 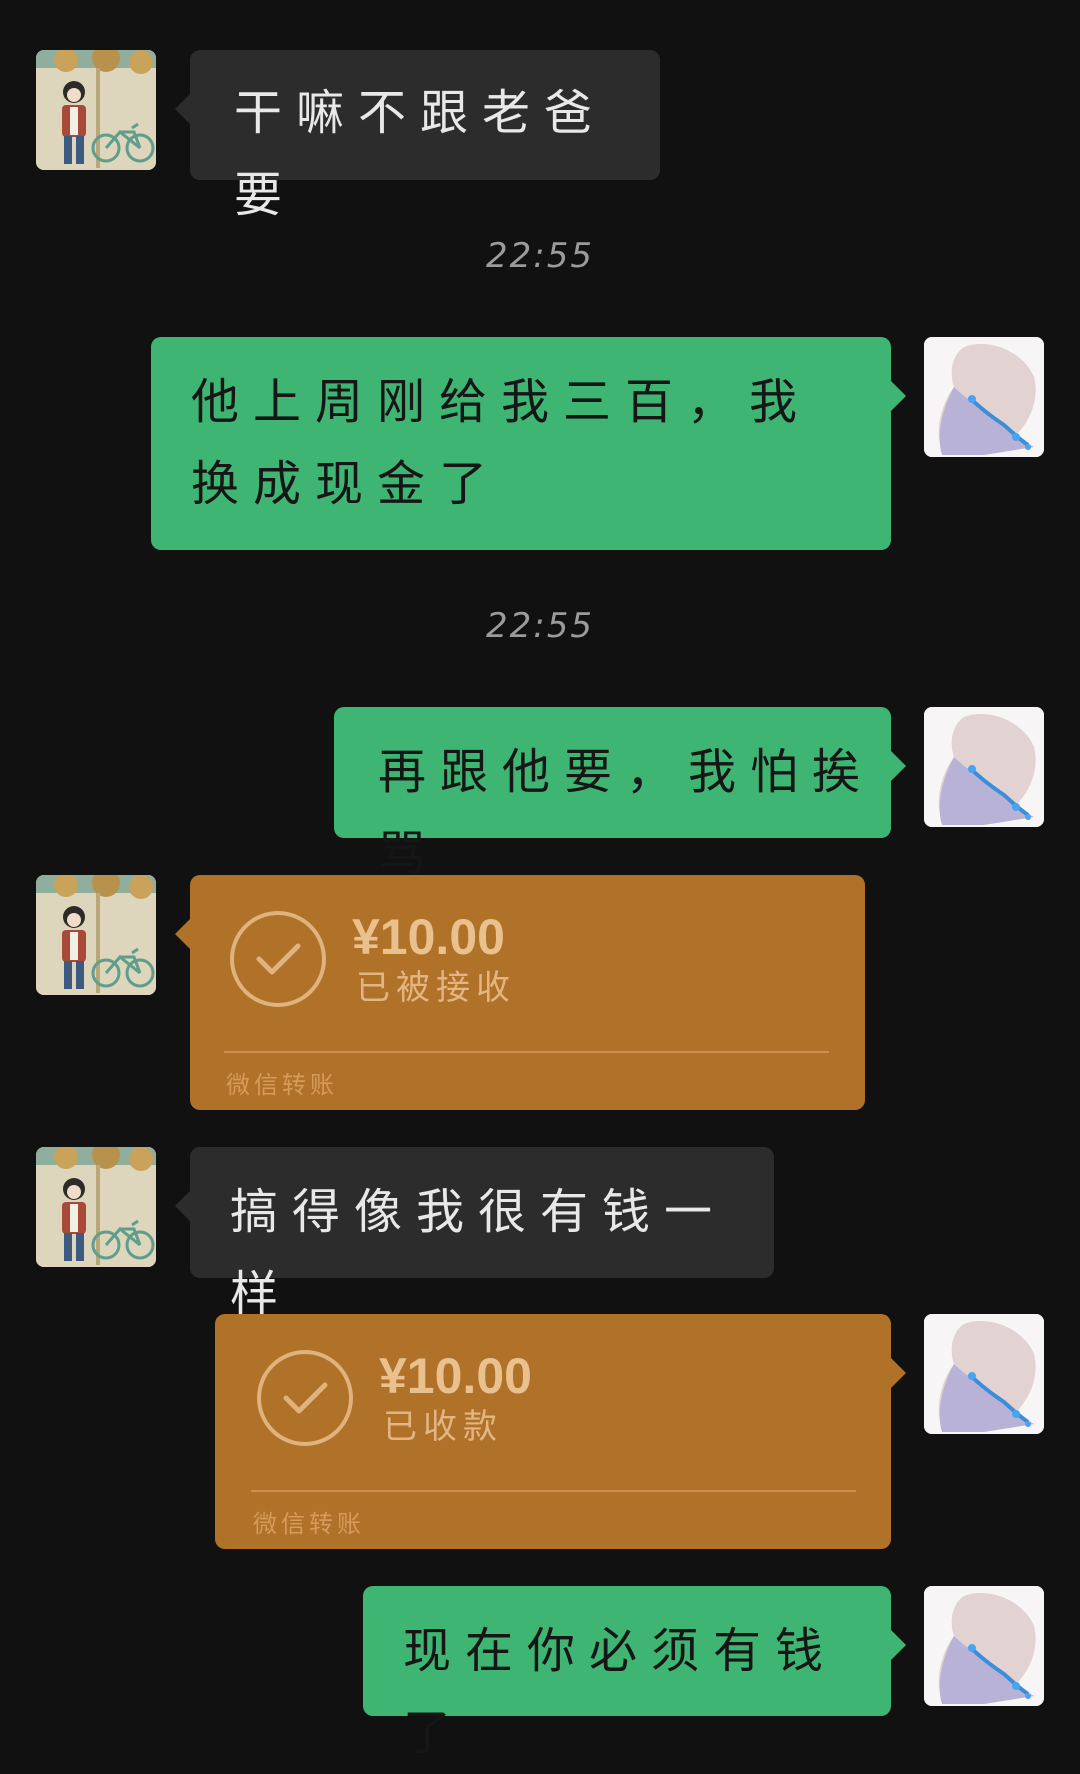 What do you see at coordinates (436, 988) in the screenshot?
I see `transfer-status: 已被接收` at bounding box center [436, 988].